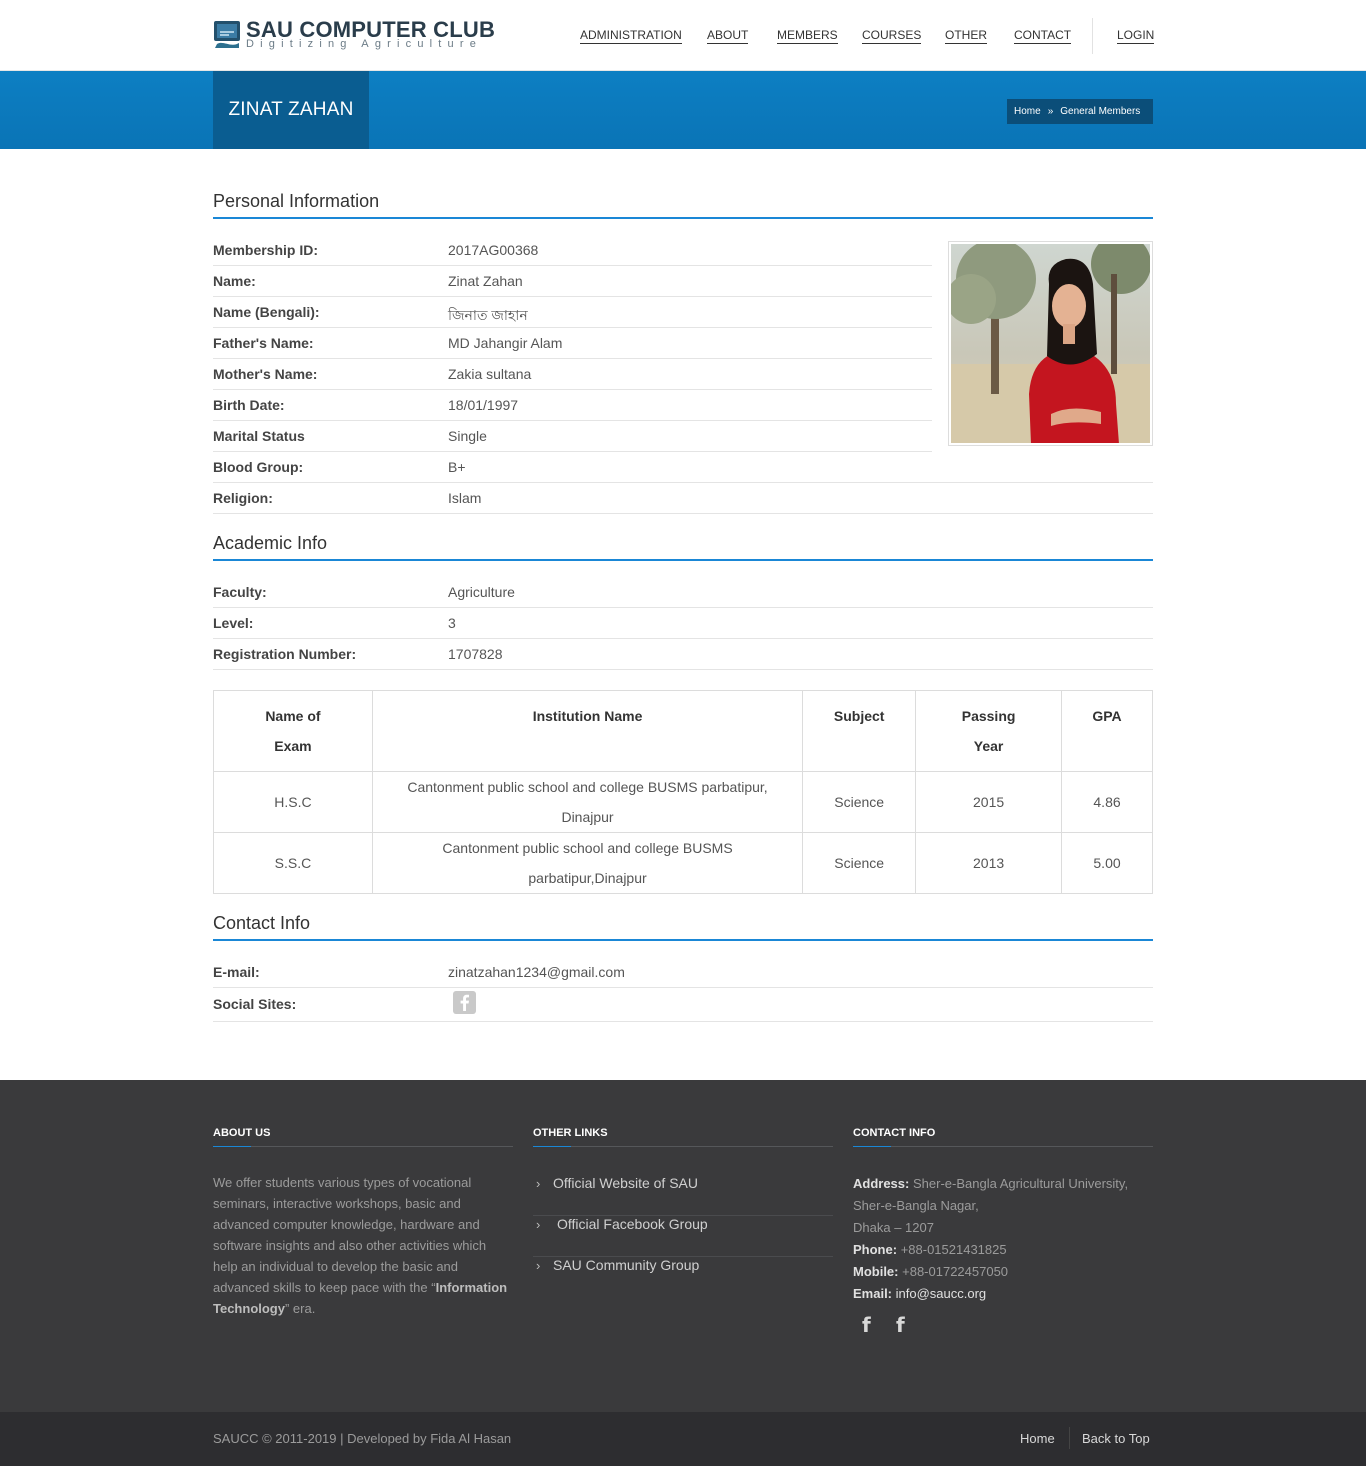 The image size is (1366, 1466). I want to click on info-label: Faculty:, so click(240, 592).